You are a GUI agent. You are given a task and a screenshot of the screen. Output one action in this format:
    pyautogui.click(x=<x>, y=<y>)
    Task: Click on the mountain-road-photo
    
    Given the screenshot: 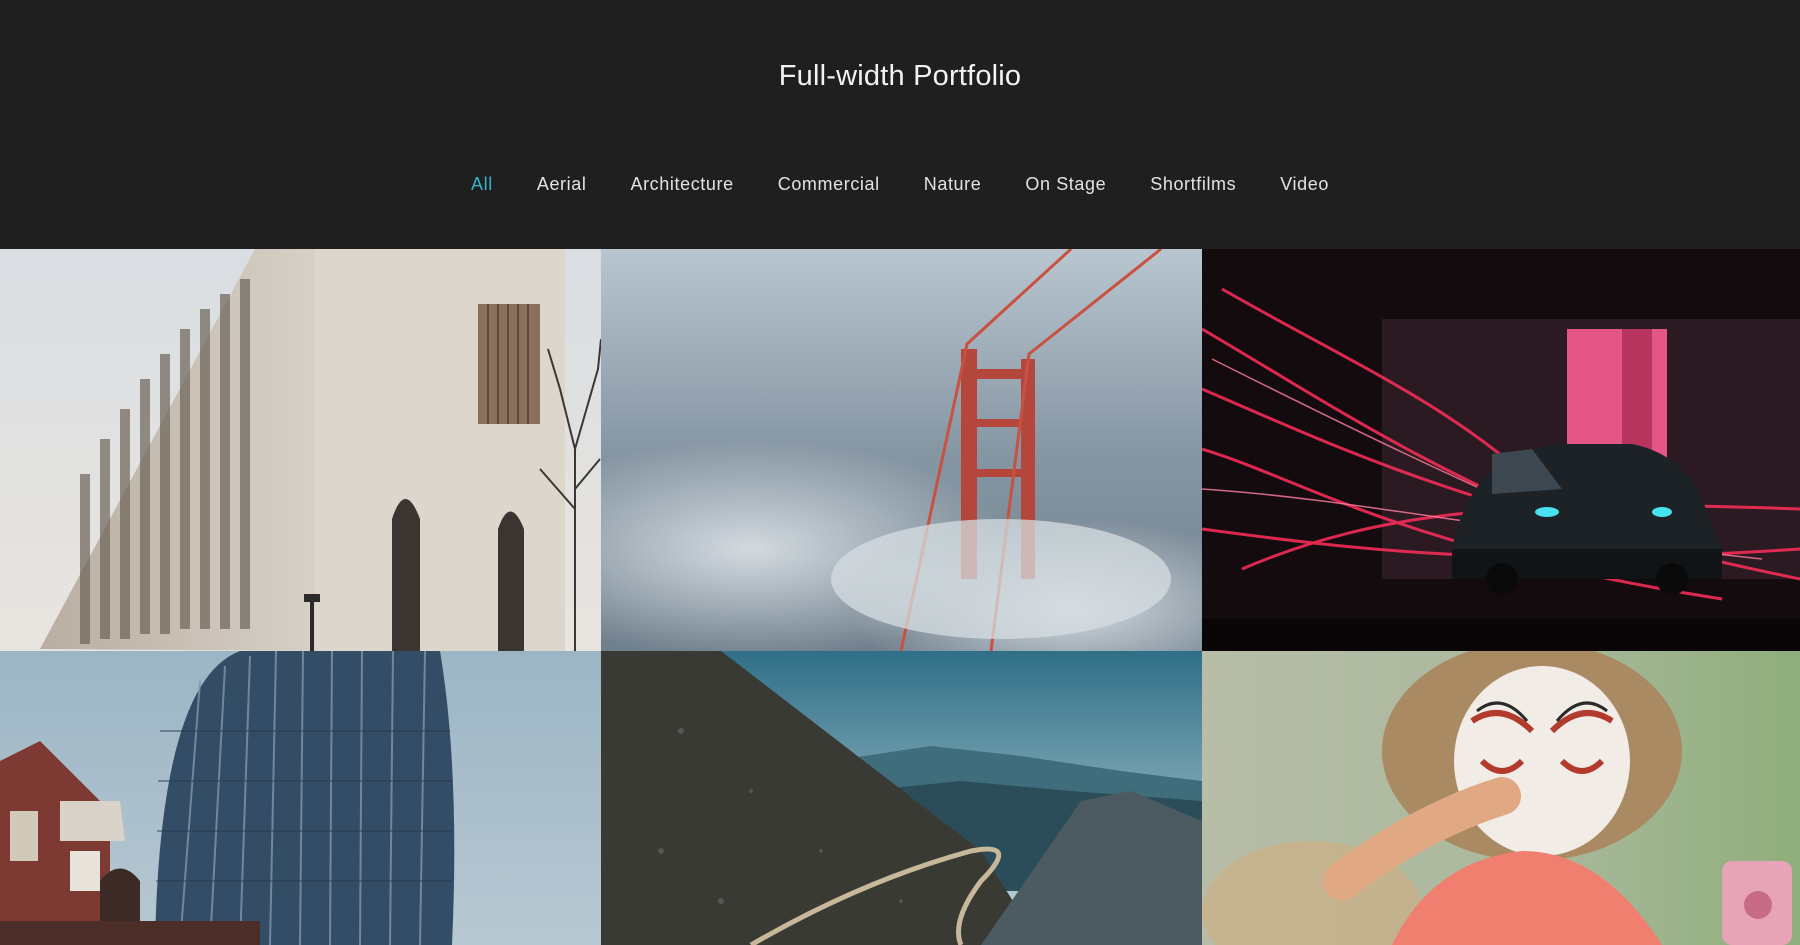 What is the action you would take?
    pyautogui.click(x=901, y=798)
    